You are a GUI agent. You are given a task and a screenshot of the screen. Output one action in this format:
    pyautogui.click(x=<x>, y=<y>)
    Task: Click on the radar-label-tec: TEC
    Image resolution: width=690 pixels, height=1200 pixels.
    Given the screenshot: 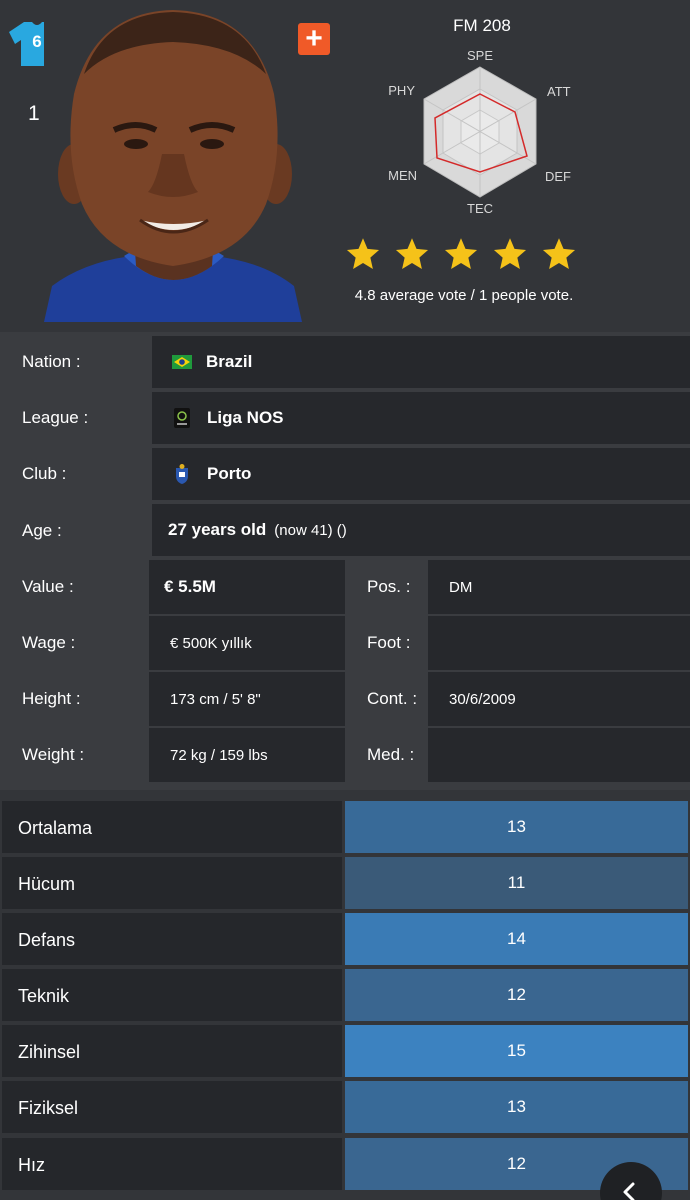 What is the action you would take?
    pyautogui.click(x=480, y=208)
    